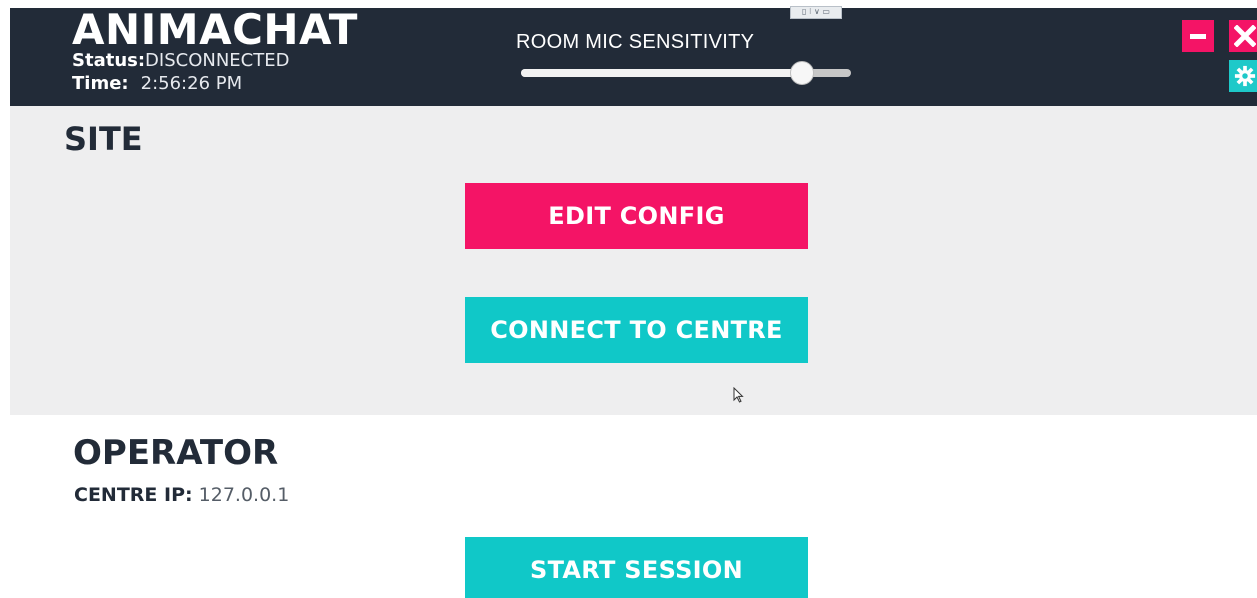  What do you see at coordinates (100, 83) in the screenshot?
I see `time-label: Time:` at bounding box center [100, 83].